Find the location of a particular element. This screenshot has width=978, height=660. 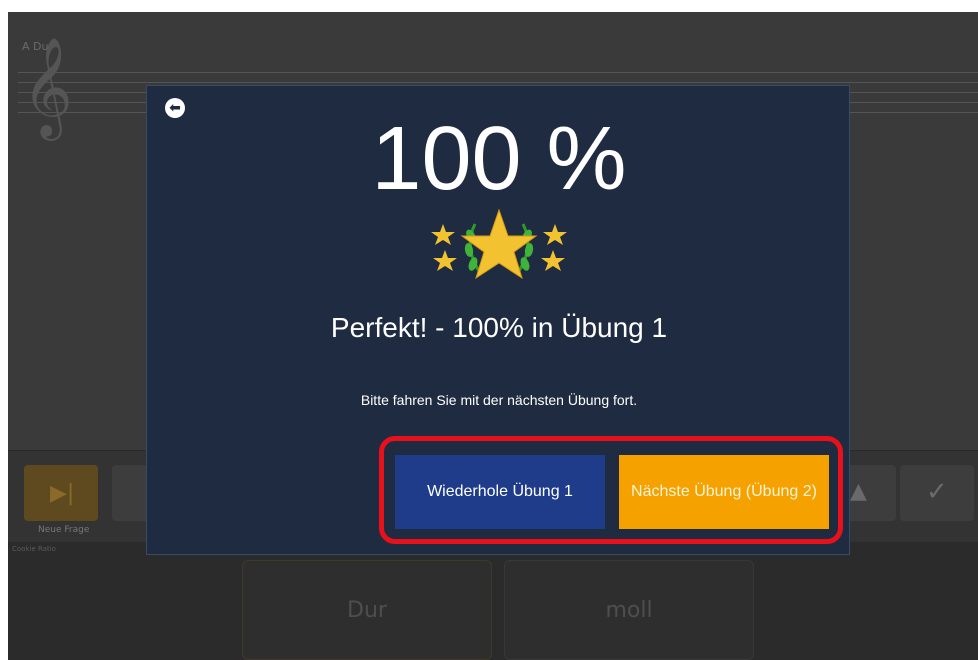

new-question-button: ▶| is located at coordinates (61, 493).